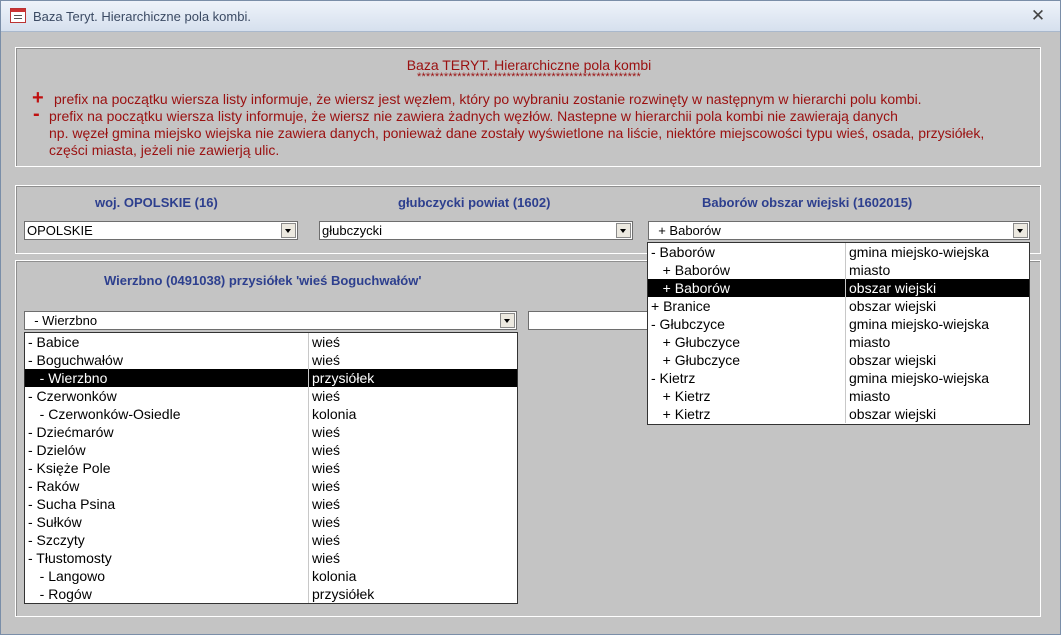  What do you see at coordinates (271, 360) in the screenshot?
I see `list-item: - Boguchwałów wieś` at bounding box center [271, 360].